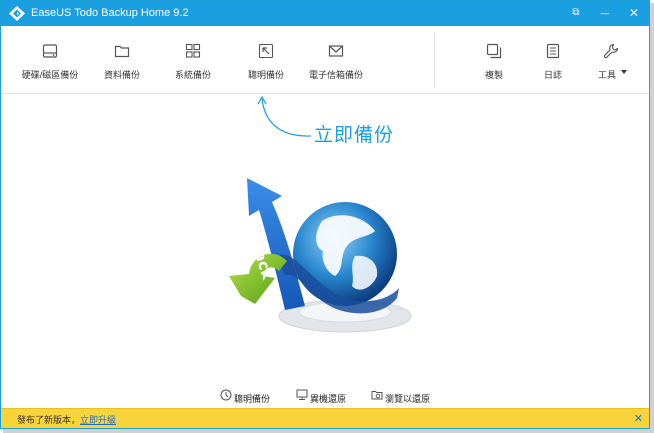 The height and width of the screenshot is (433, 654). Describe the element at coordinates (50, 75) in the screenshot. I see `disk-partition-backup-label: 硬碟/磁區備份` at that location.